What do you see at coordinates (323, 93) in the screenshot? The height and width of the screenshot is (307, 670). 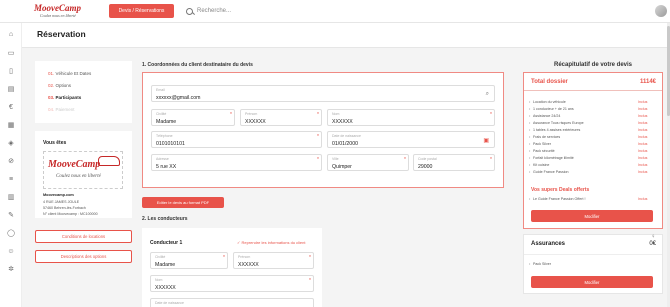 I see `email-field: Email xxxxxx@gmail.com ⌕` at bounding box center [323, 93].